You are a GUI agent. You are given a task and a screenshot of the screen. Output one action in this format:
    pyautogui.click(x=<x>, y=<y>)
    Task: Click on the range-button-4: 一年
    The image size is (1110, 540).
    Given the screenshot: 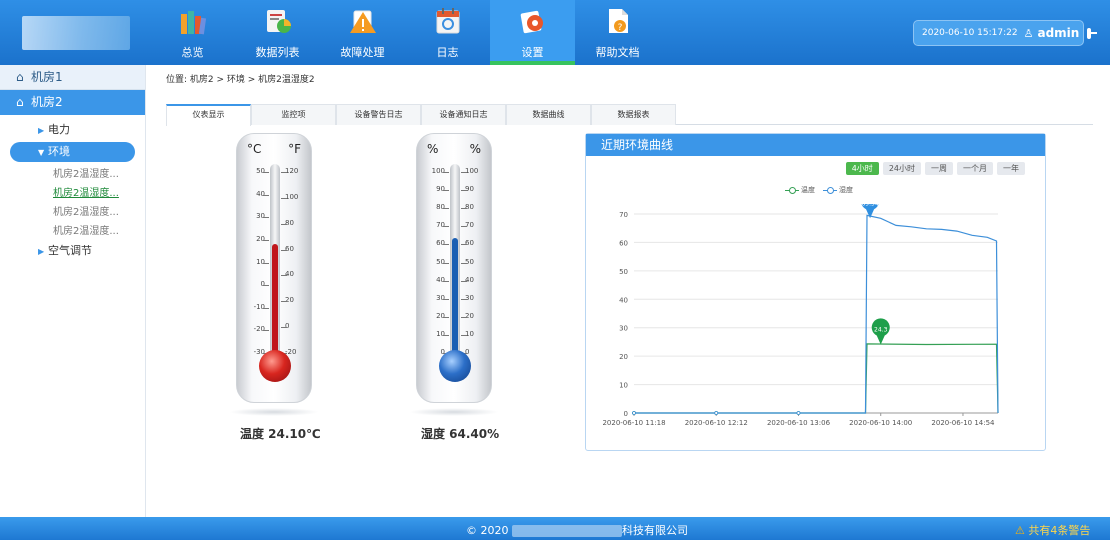 What is the action you would take?
    pyautogui.click(x=1011, y=168)
    